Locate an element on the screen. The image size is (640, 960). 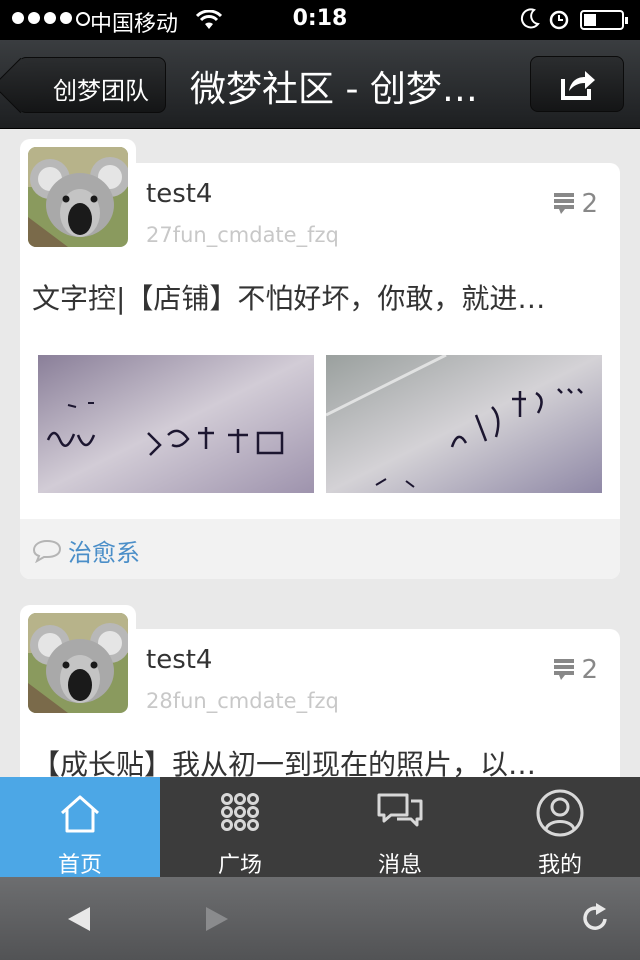
post-meta: 27fun_cmdate_fzq is located at coordinates (242, 235).